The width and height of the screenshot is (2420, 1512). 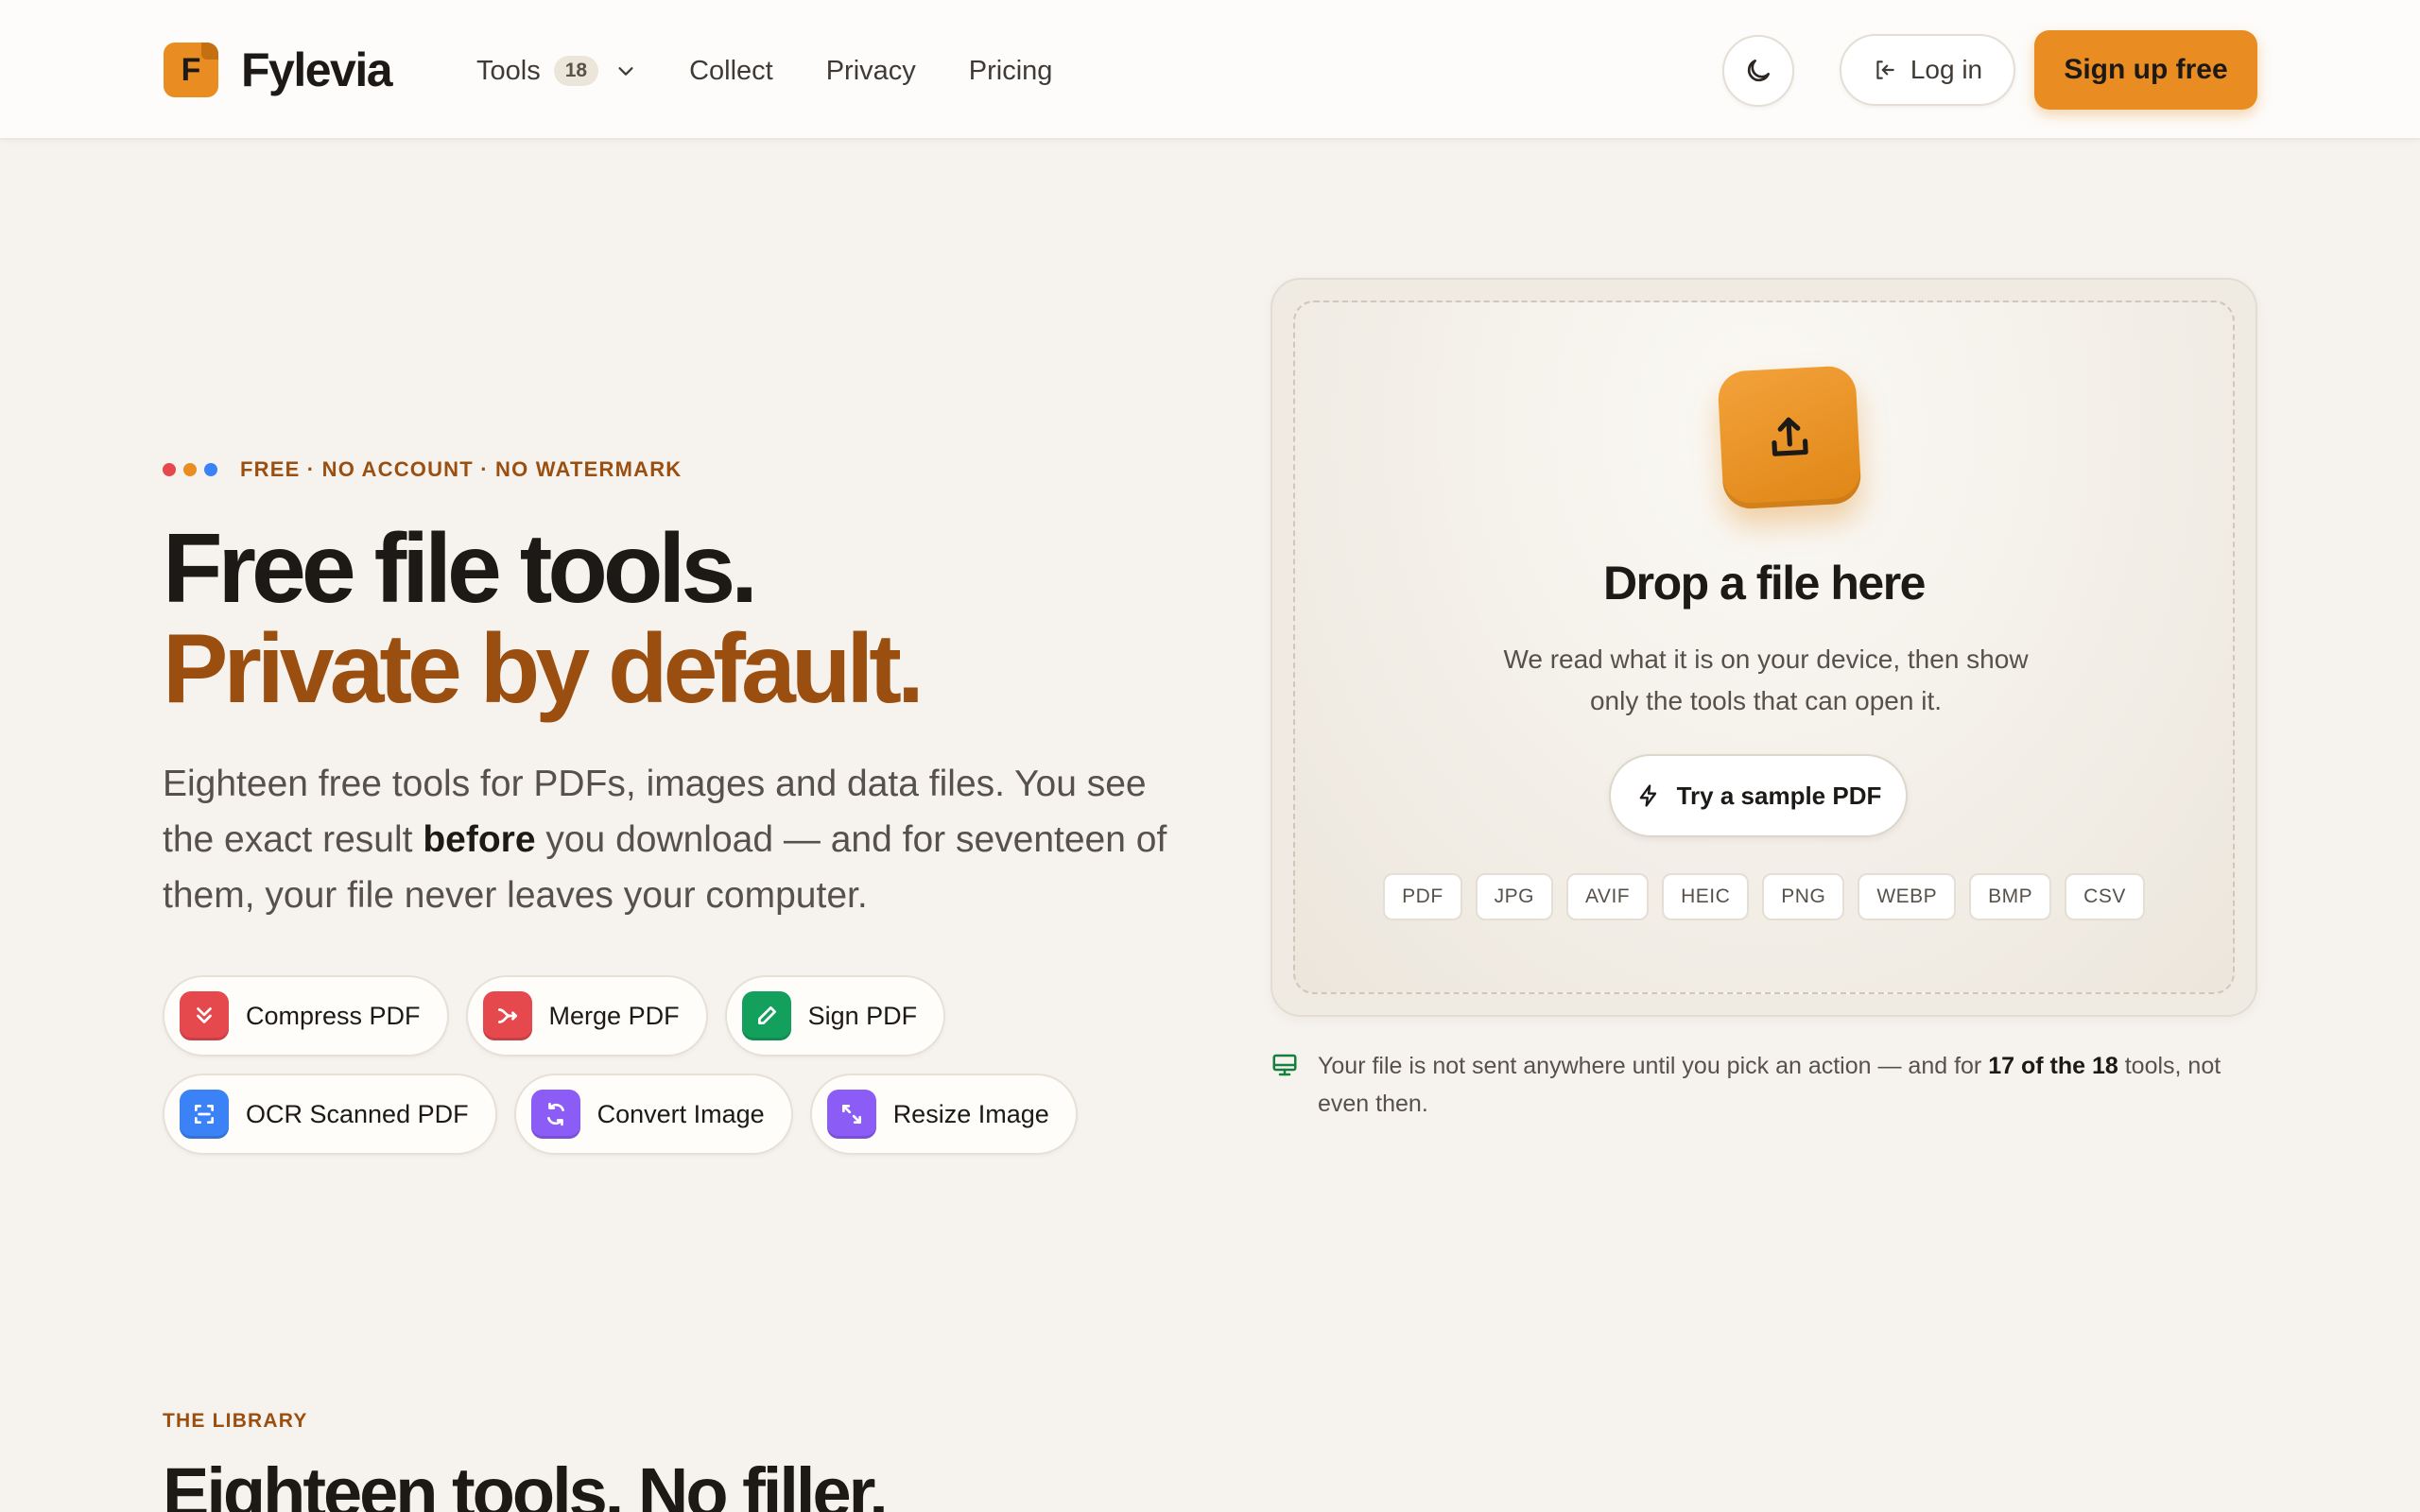 I want to click on chip-merge-pdf: Merge PDF, so click(x=586, y=1016).